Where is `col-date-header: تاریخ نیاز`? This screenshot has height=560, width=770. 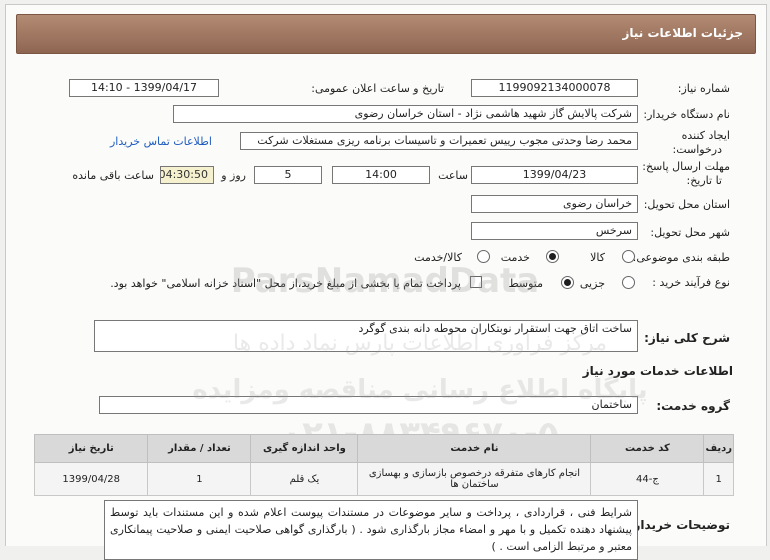
col-date-header: تاریخ نیاز is located at coordinates (91, 448).